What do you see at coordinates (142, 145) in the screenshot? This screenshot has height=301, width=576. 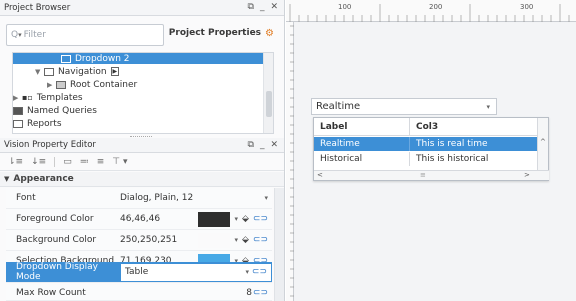 I see `property-editor-header: Vision Property Editor ⧉ _ ✕` at bounding box center [142, 145].